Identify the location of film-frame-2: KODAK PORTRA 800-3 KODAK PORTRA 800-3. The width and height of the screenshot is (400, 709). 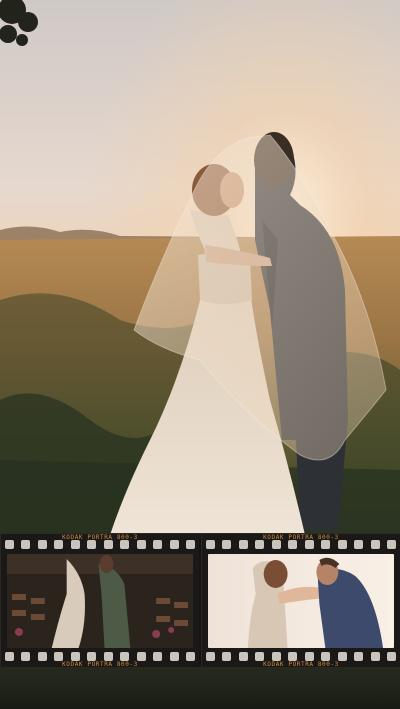
(300, 601).